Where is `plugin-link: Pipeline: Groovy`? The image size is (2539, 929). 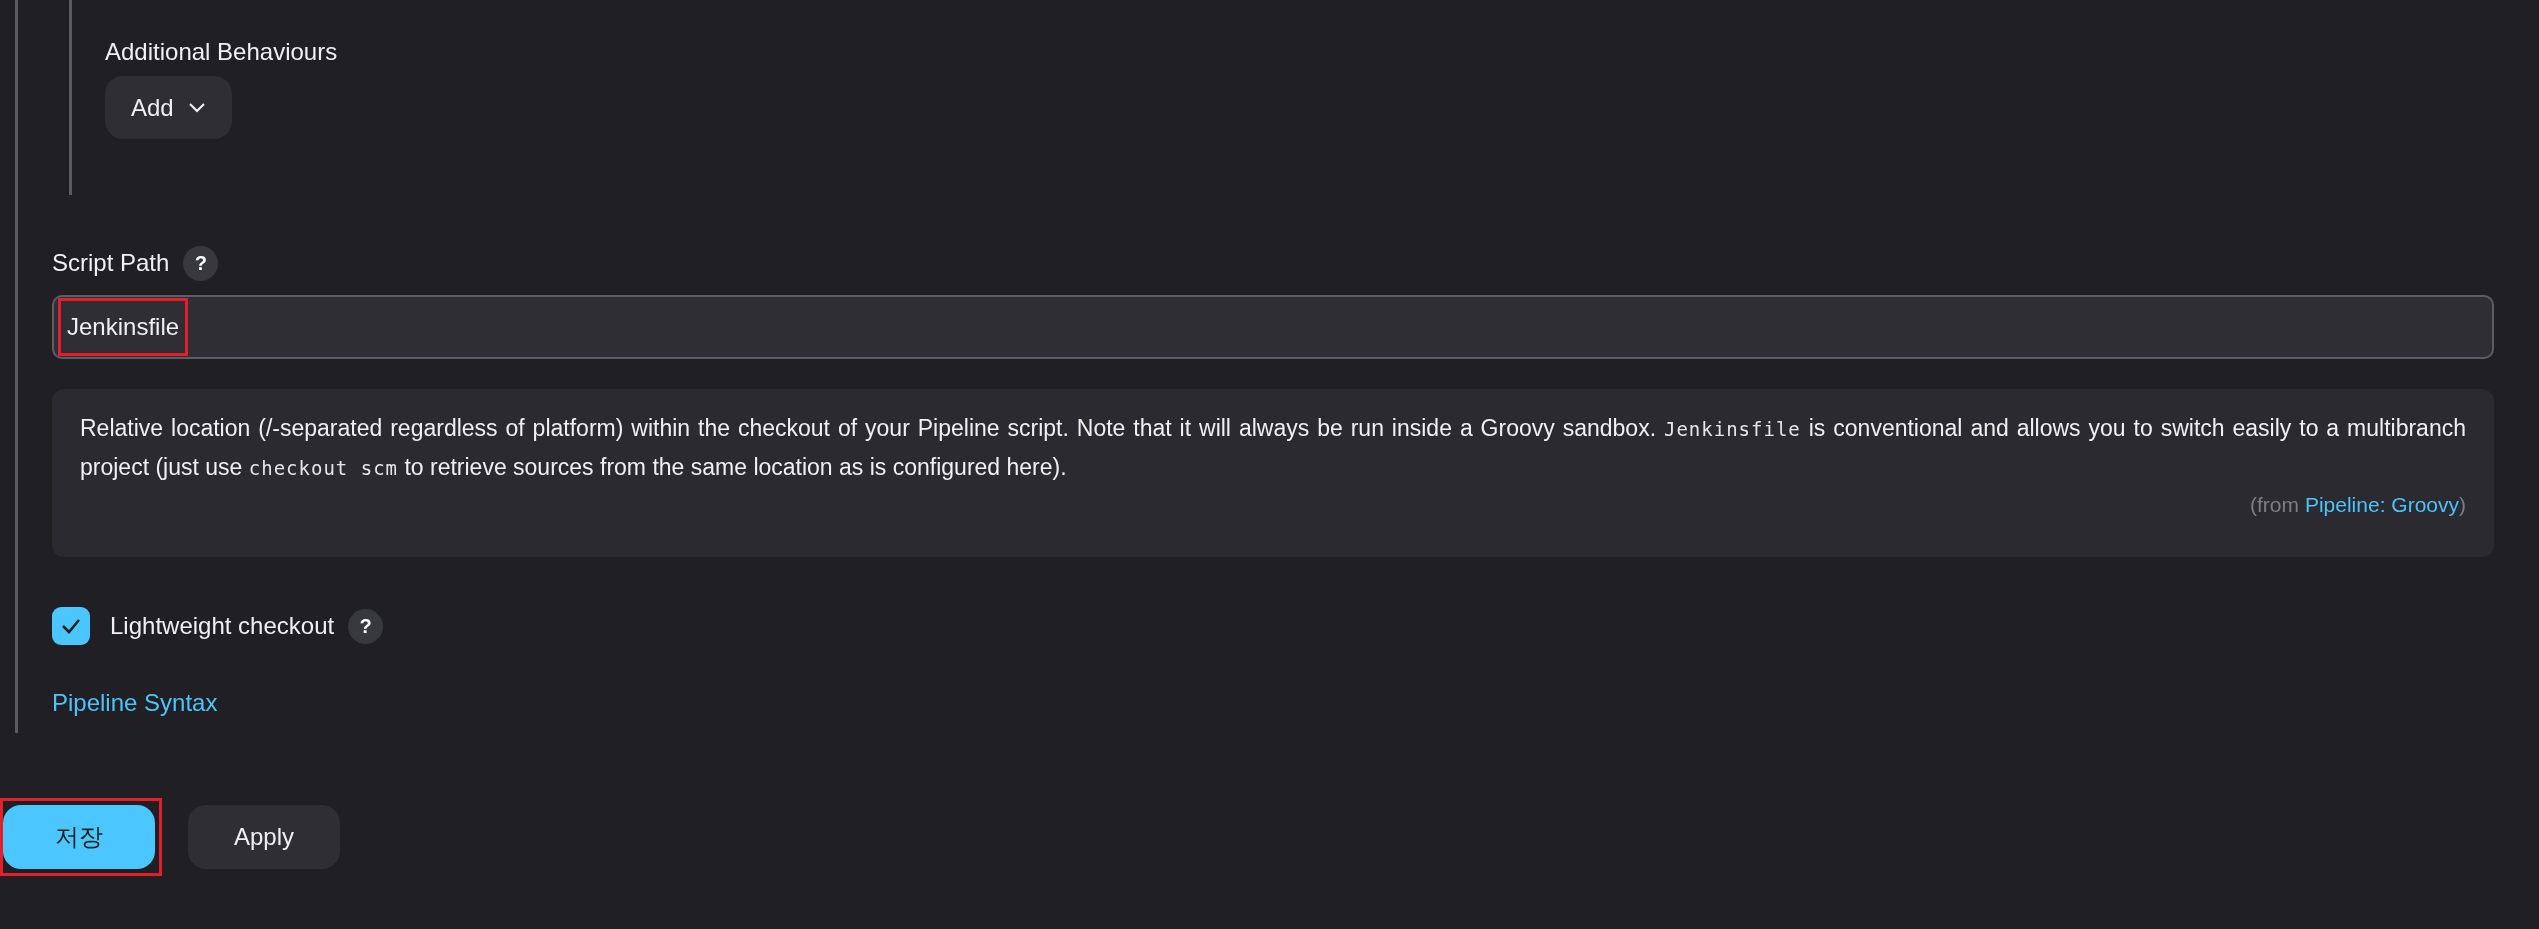 plugin-link: Pipeline: Groovy is located at coordinates (2381, 505).